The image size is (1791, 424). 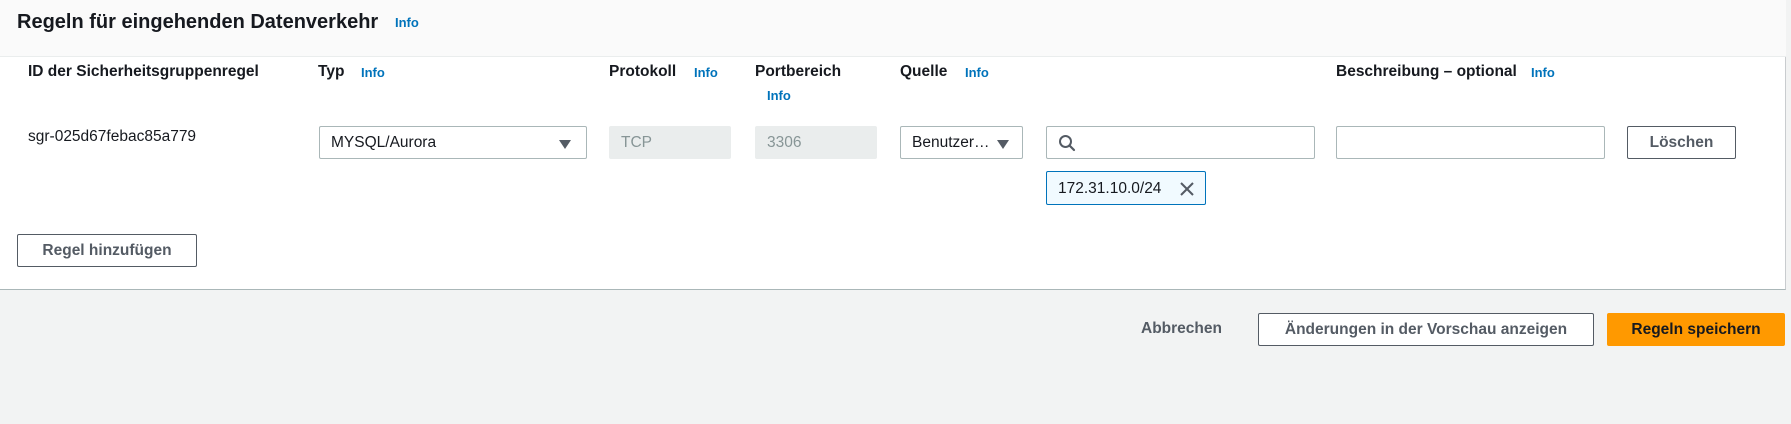 I want to click on description-input, so click(x=1470, y=142).